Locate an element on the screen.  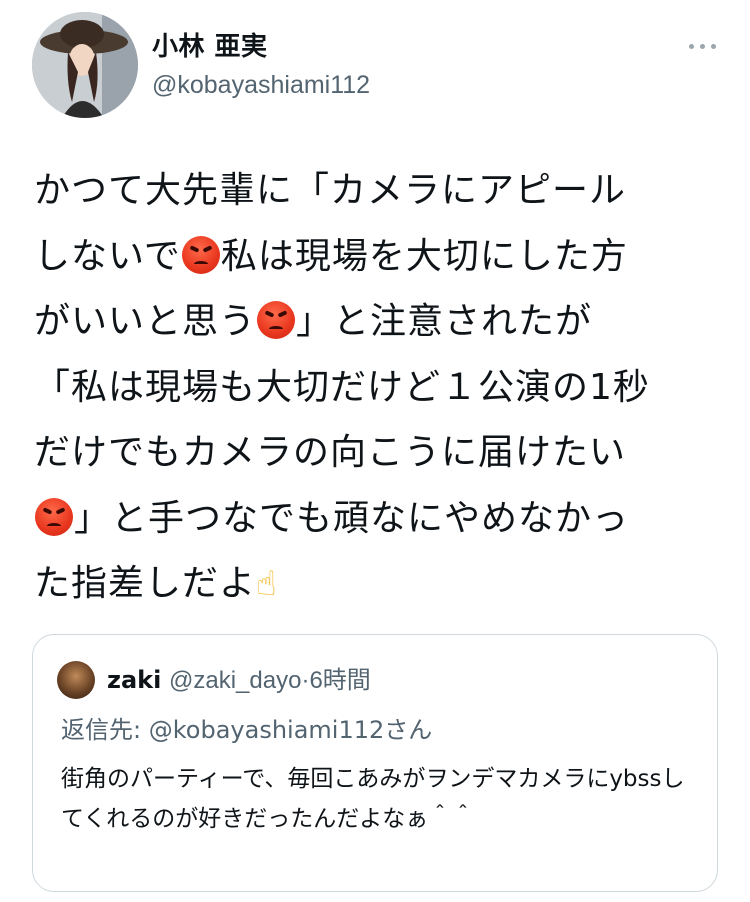
author-handle: @kobayashiami112 is located at coordinates (261, 85).